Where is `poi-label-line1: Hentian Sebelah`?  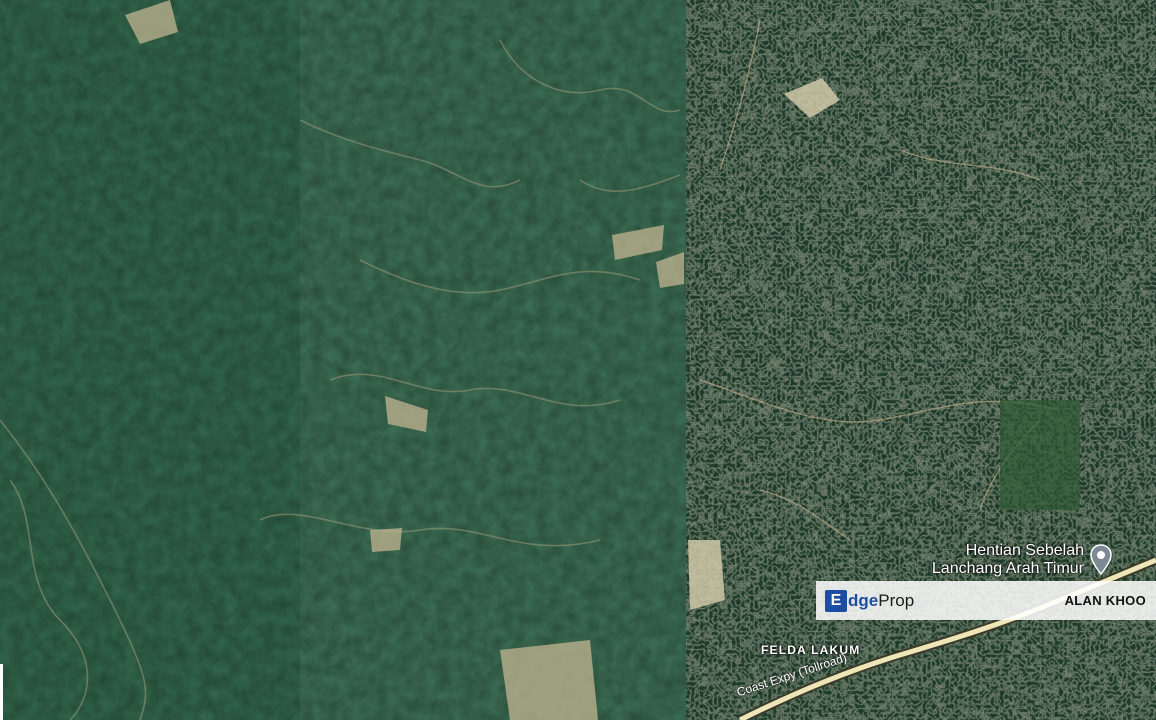 poi-label-line1: Hentian Sebelah is located at coordinates (1024, 550).